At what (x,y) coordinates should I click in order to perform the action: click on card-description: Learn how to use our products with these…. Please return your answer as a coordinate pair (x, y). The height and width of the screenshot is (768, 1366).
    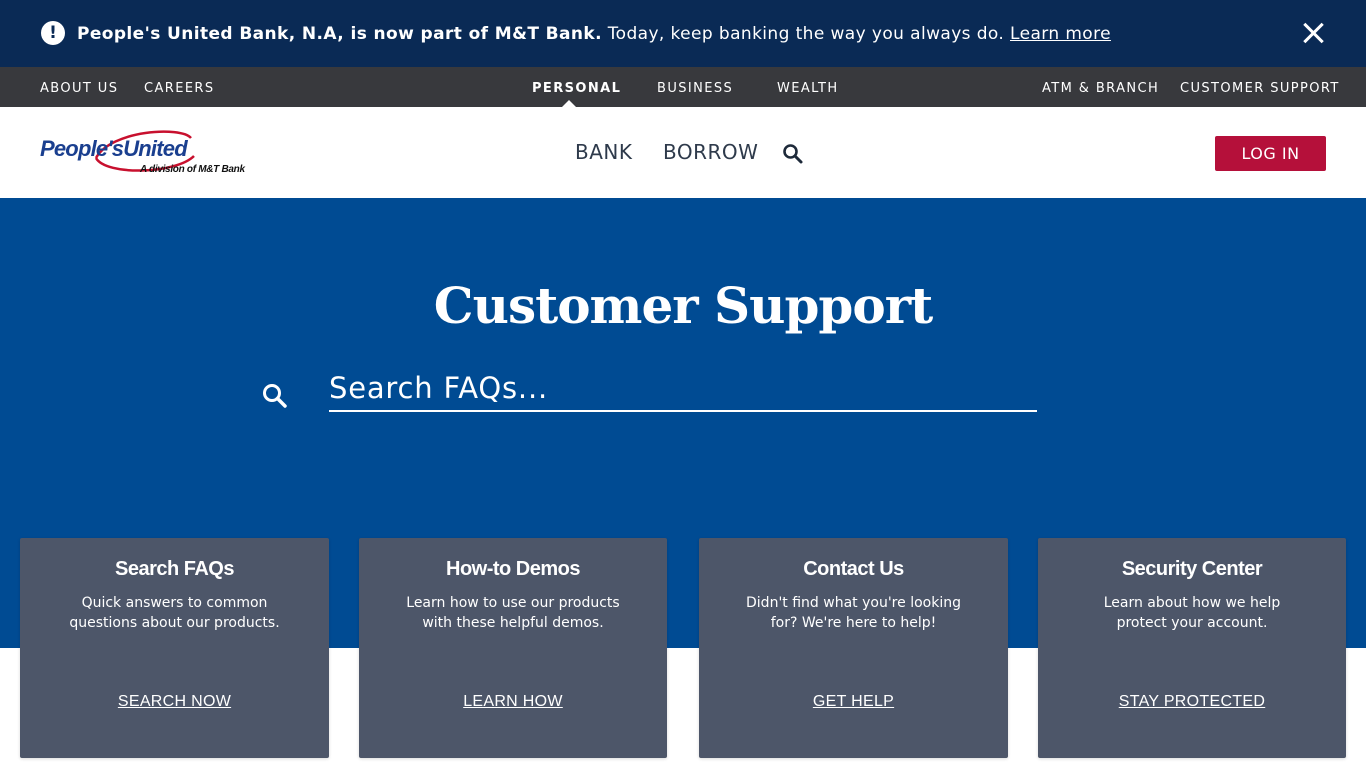
    Looking at the image, I should click on (513, 613).